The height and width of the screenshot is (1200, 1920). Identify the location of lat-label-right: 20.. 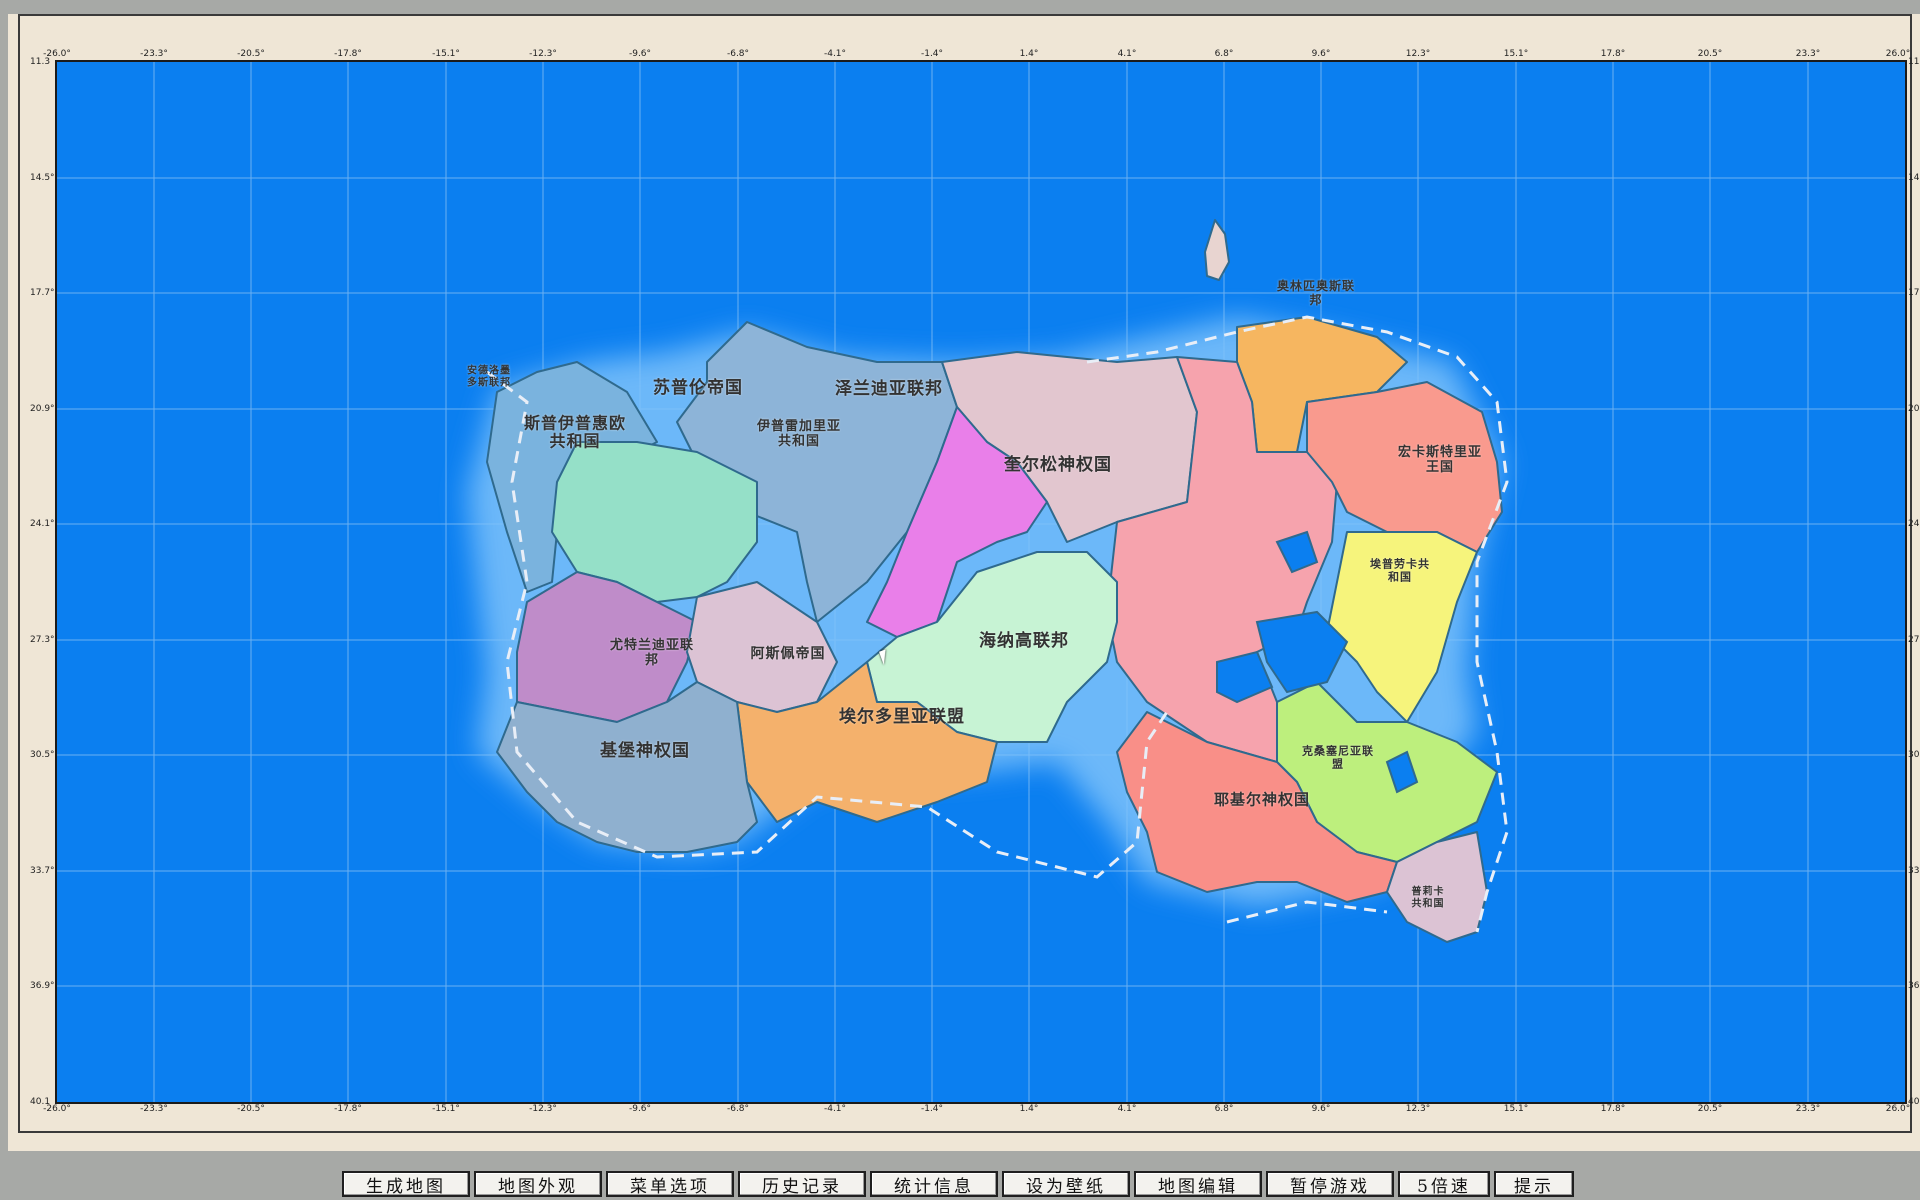
(1914, 409).